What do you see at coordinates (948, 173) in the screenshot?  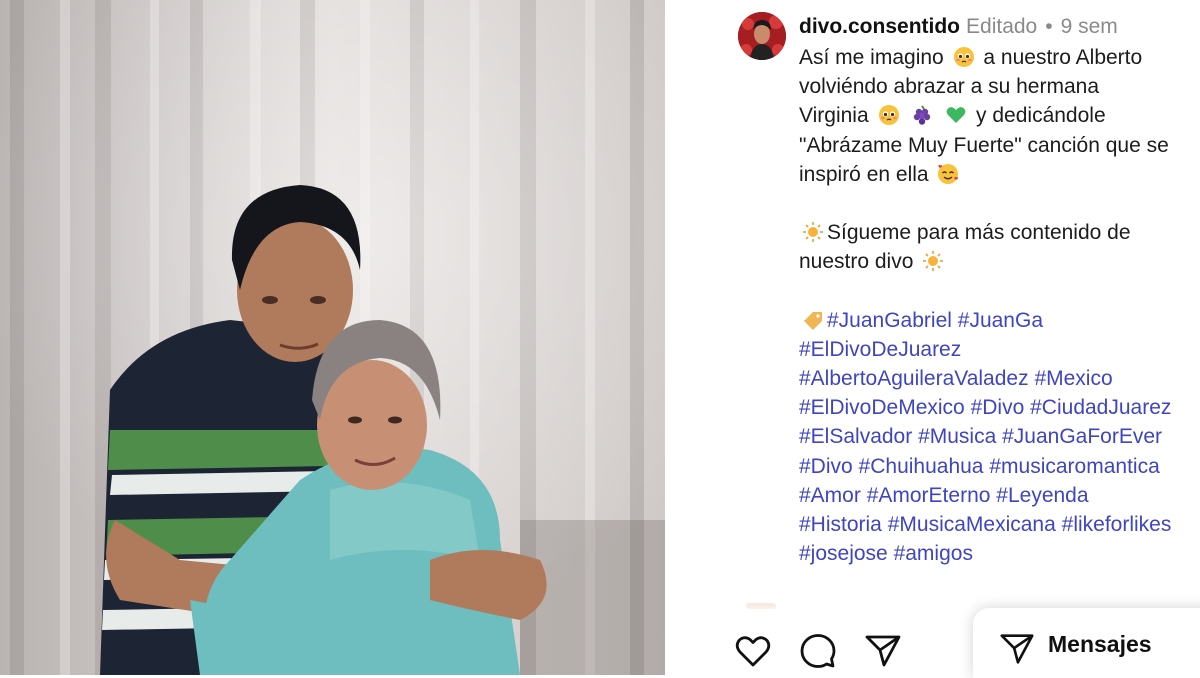 I see `smiling-face-with-hearts-icon` at bounding box center [948, 173].